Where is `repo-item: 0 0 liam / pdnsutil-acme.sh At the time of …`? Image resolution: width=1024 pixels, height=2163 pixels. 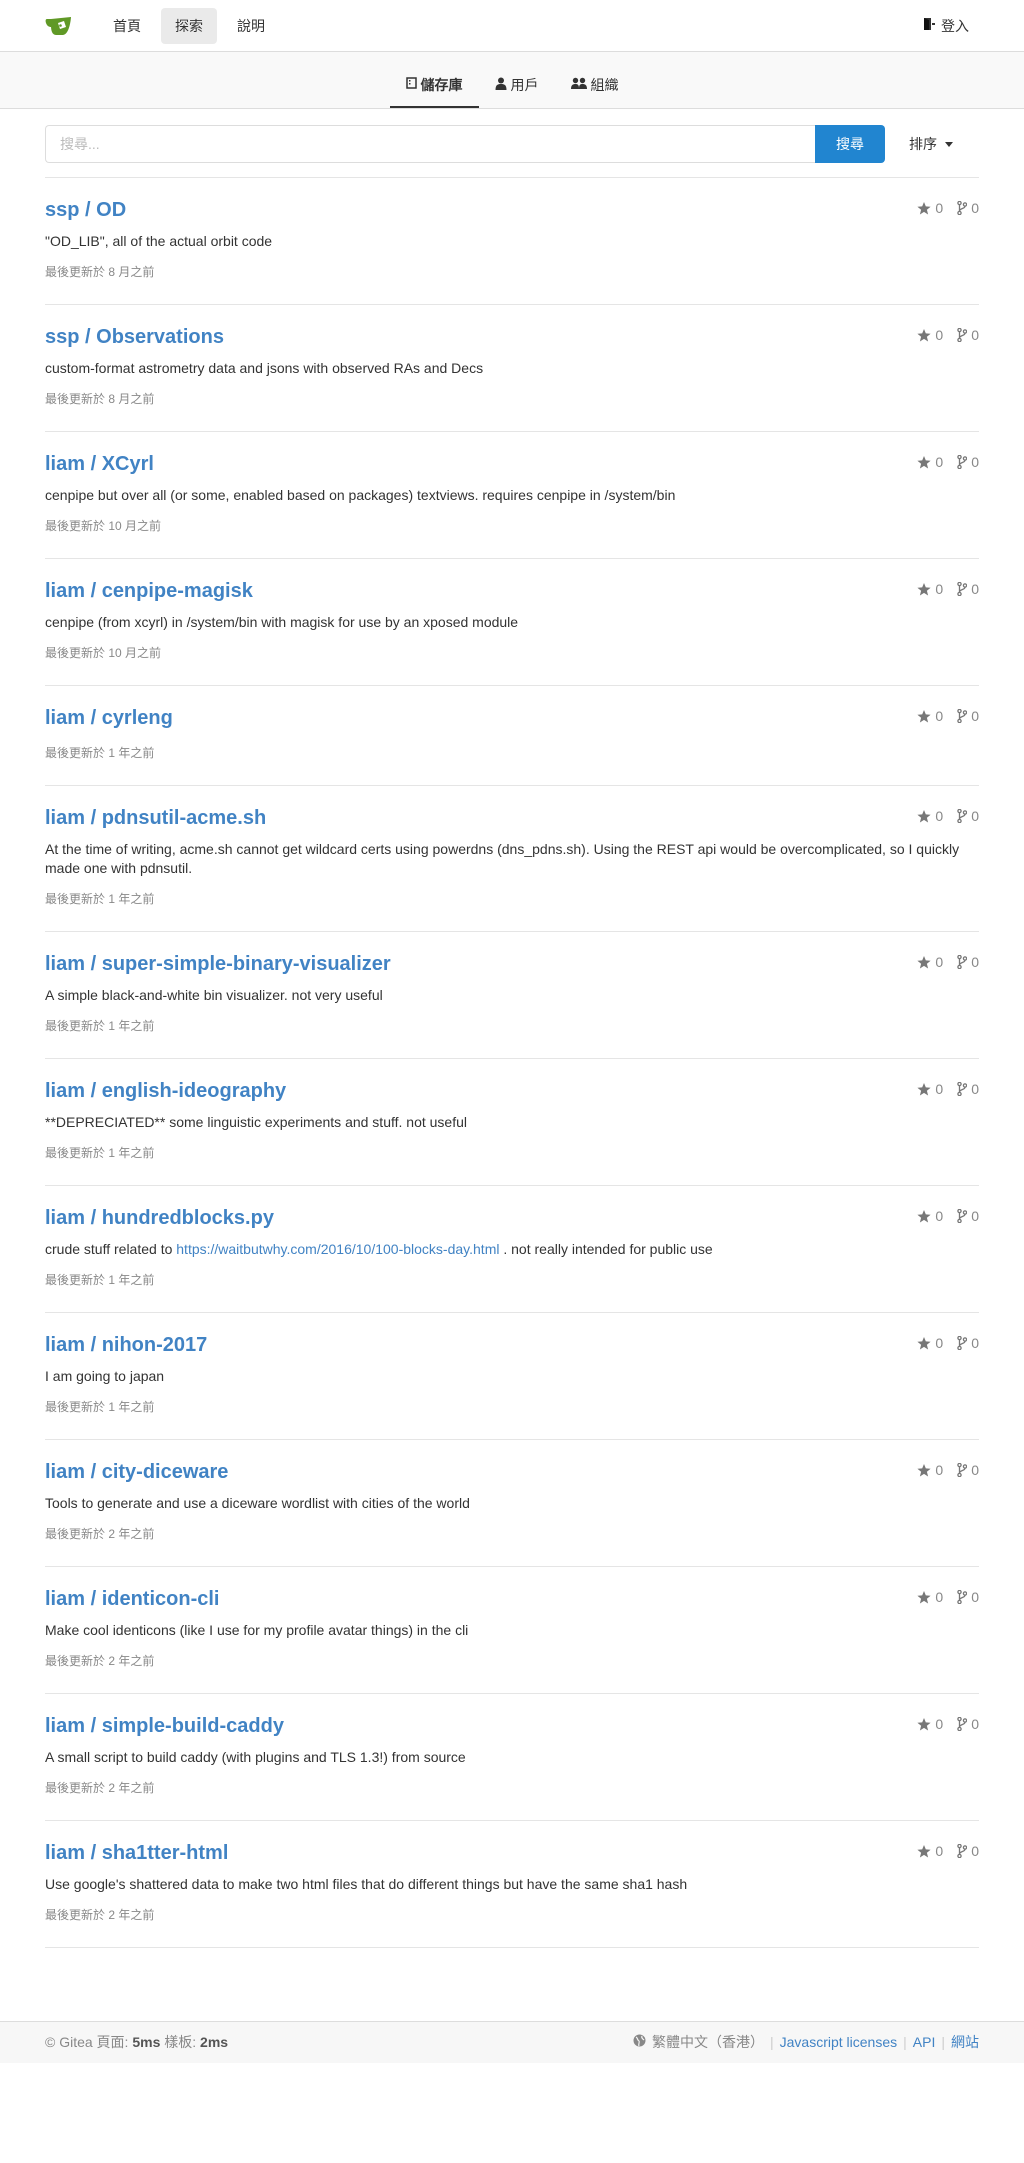 repo-item: 0 0 liam / pdnsutil-acme.sh At the time of … is located at coordinates (512, 859).